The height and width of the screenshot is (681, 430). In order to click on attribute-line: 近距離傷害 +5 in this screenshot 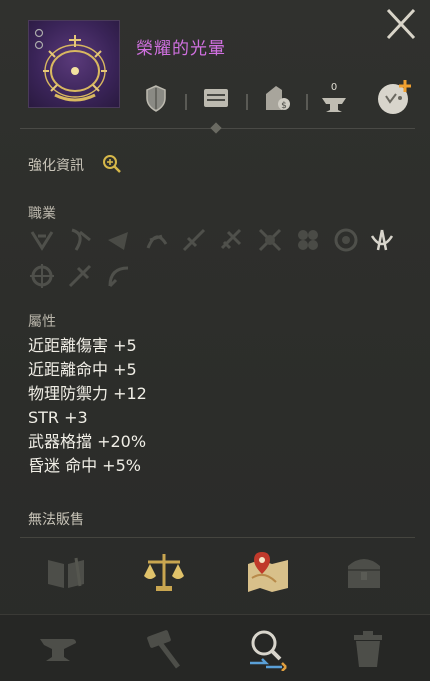, I will do `click(82, 345)`.